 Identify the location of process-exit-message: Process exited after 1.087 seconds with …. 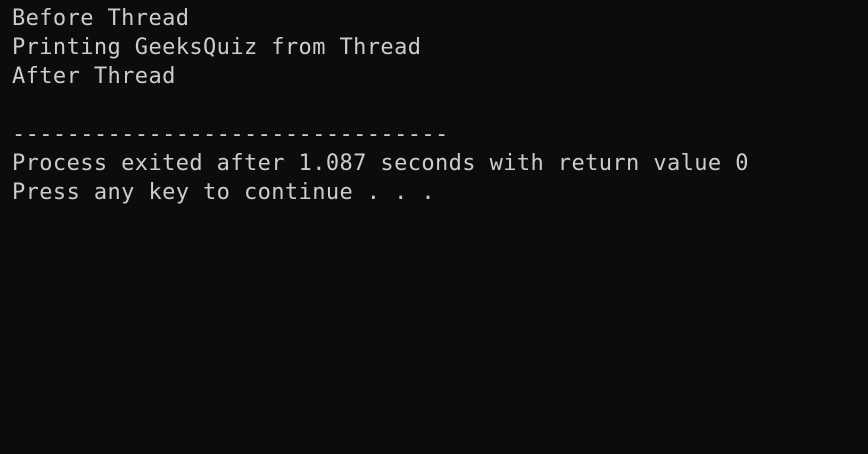
(380, 163).